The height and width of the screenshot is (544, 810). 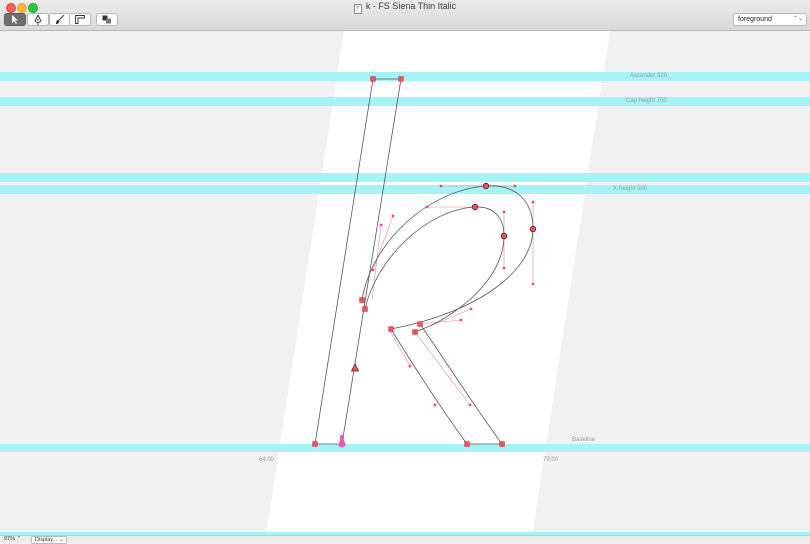 What do you see at coordinates (405, 539) in the screenshot?
I see `status-bar: 97% ⌃ Display... ⌄` at bounding box center [405, 539].